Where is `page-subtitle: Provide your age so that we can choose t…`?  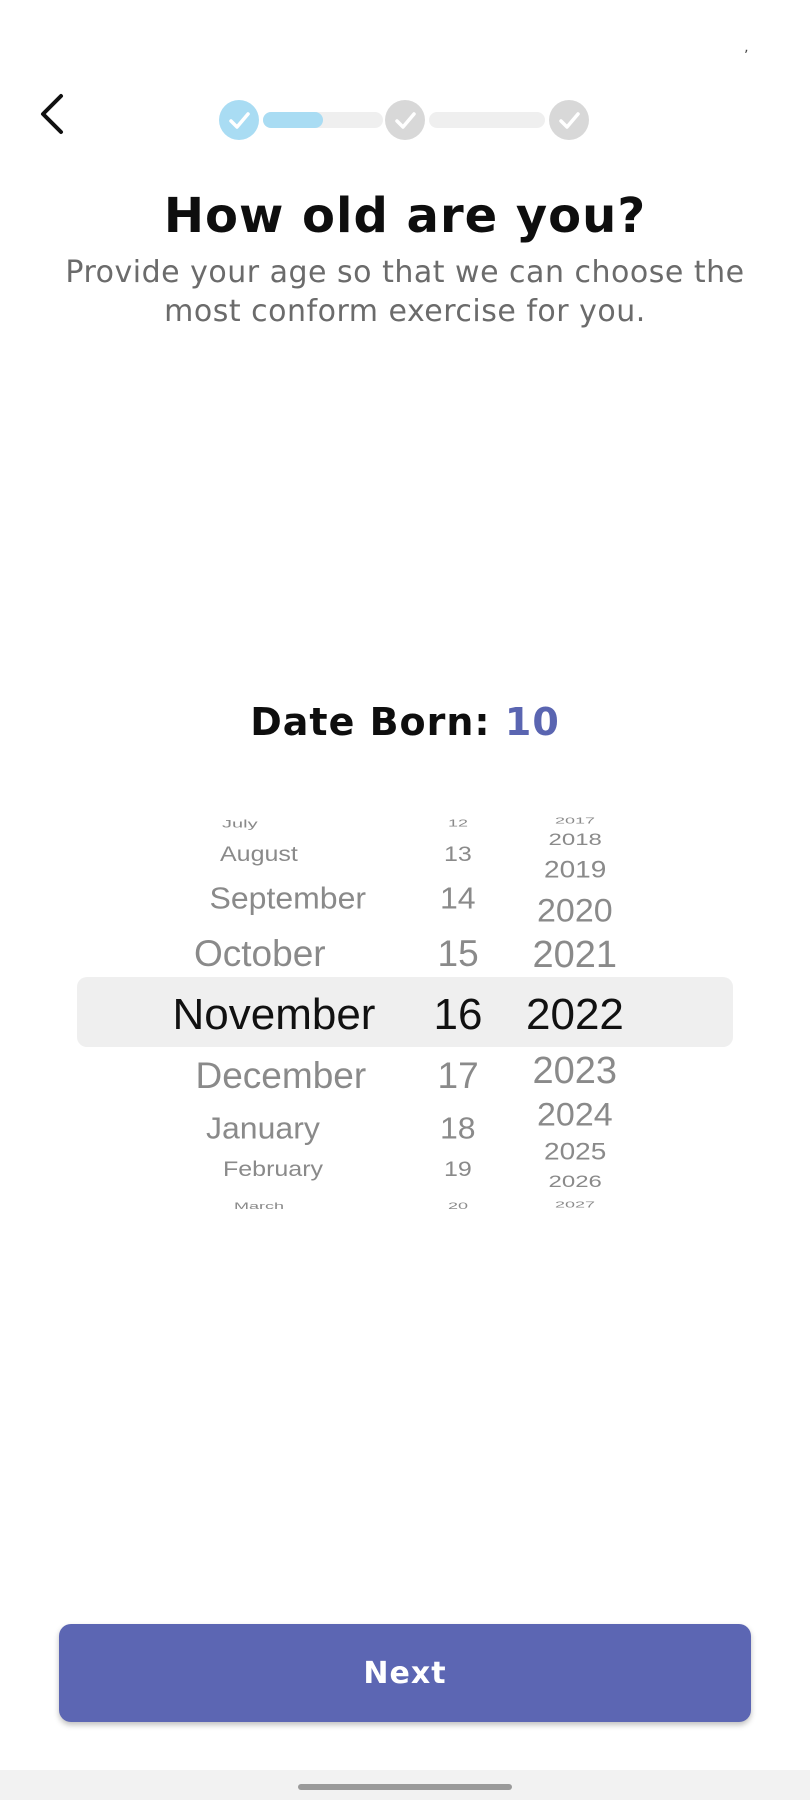
page-subtitle: Provide your age so that we can choose t… is located at coordinates (405, 292).